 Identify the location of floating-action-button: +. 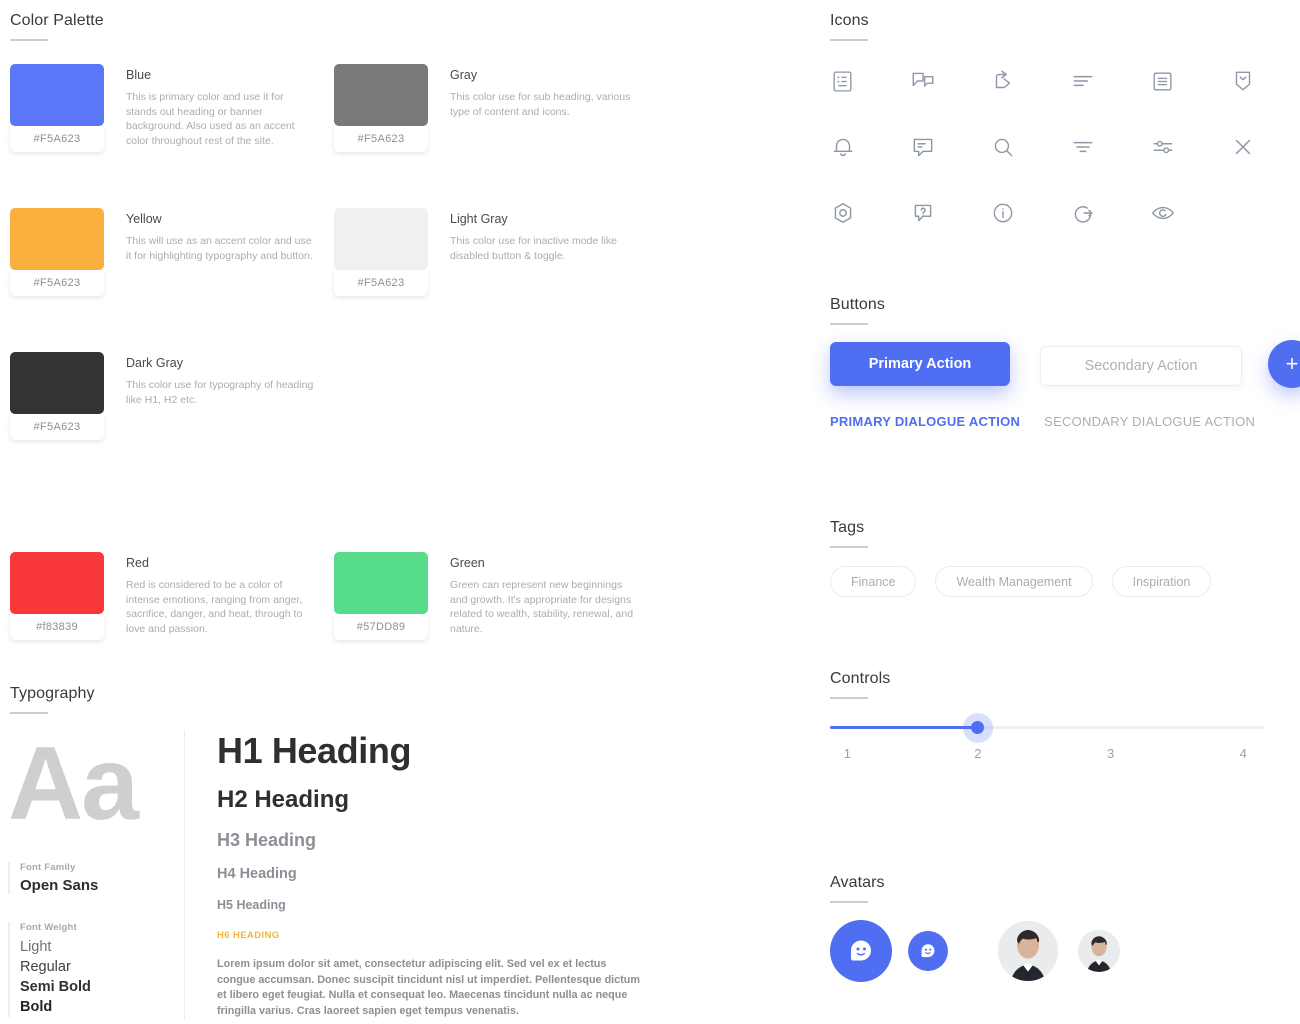
(1284, 364).